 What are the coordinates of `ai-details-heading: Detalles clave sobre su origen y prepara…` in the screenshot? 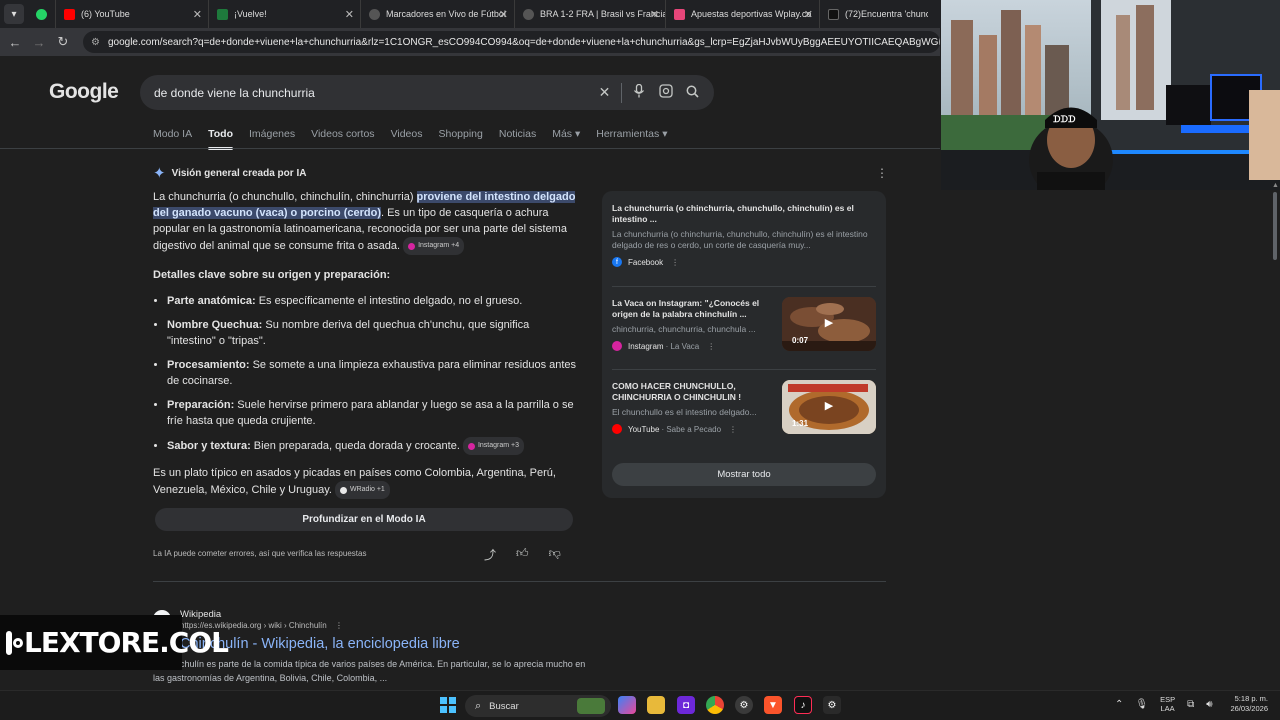 It's located at (272, 275).